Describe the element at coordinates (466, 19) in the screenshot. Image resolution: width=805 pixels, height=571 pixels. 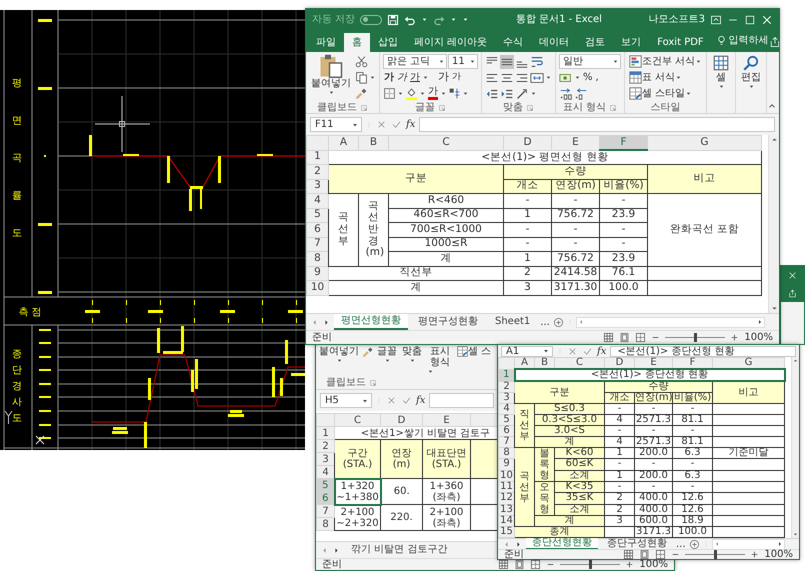
I see `customize-icon` at that location.